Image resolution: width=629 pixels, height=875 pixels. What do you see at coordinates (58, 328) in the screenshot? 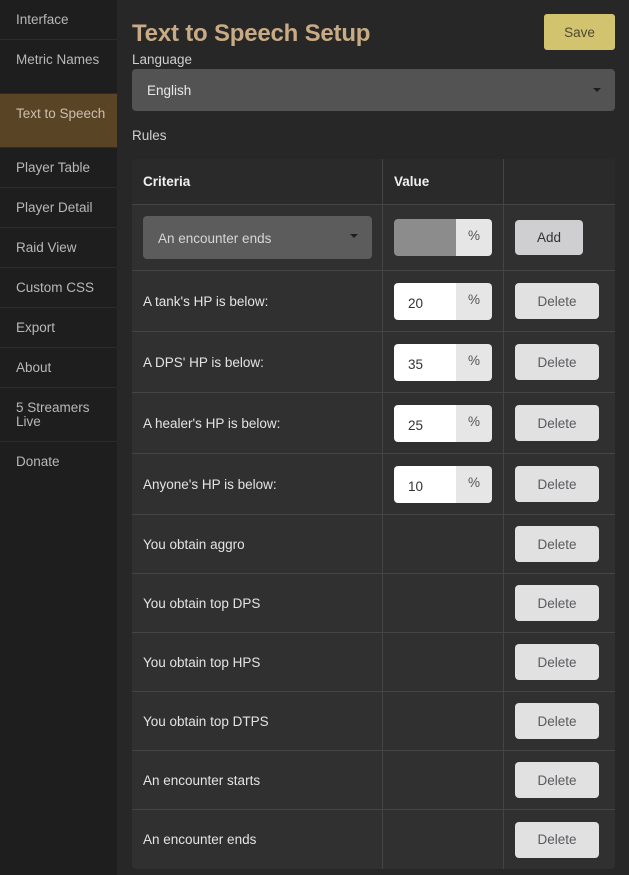
I see `sidebar-item-export: Export` at bounding box center [58, 328].